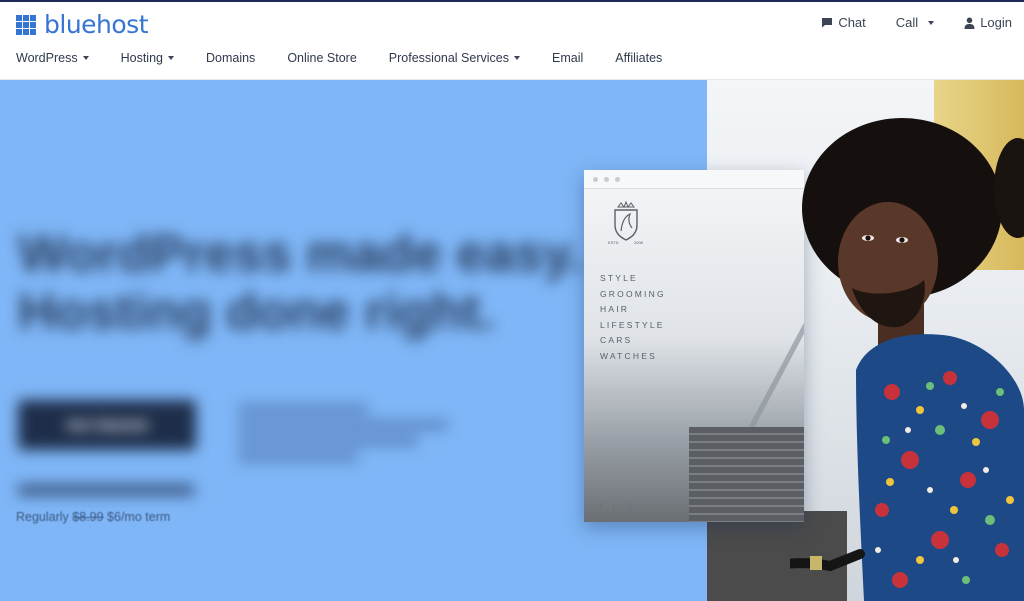  Describe the element at coordinates (42, 517) in the screenshot. I see `regular-prefix: Regularly` at that location.